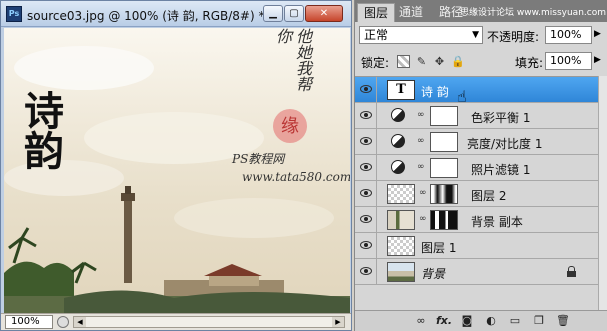  What do you see at coordinates (597, 34) in the screenshot?
I see `opacity-arrow-icon: ▶` at bounding box center [597, 34].